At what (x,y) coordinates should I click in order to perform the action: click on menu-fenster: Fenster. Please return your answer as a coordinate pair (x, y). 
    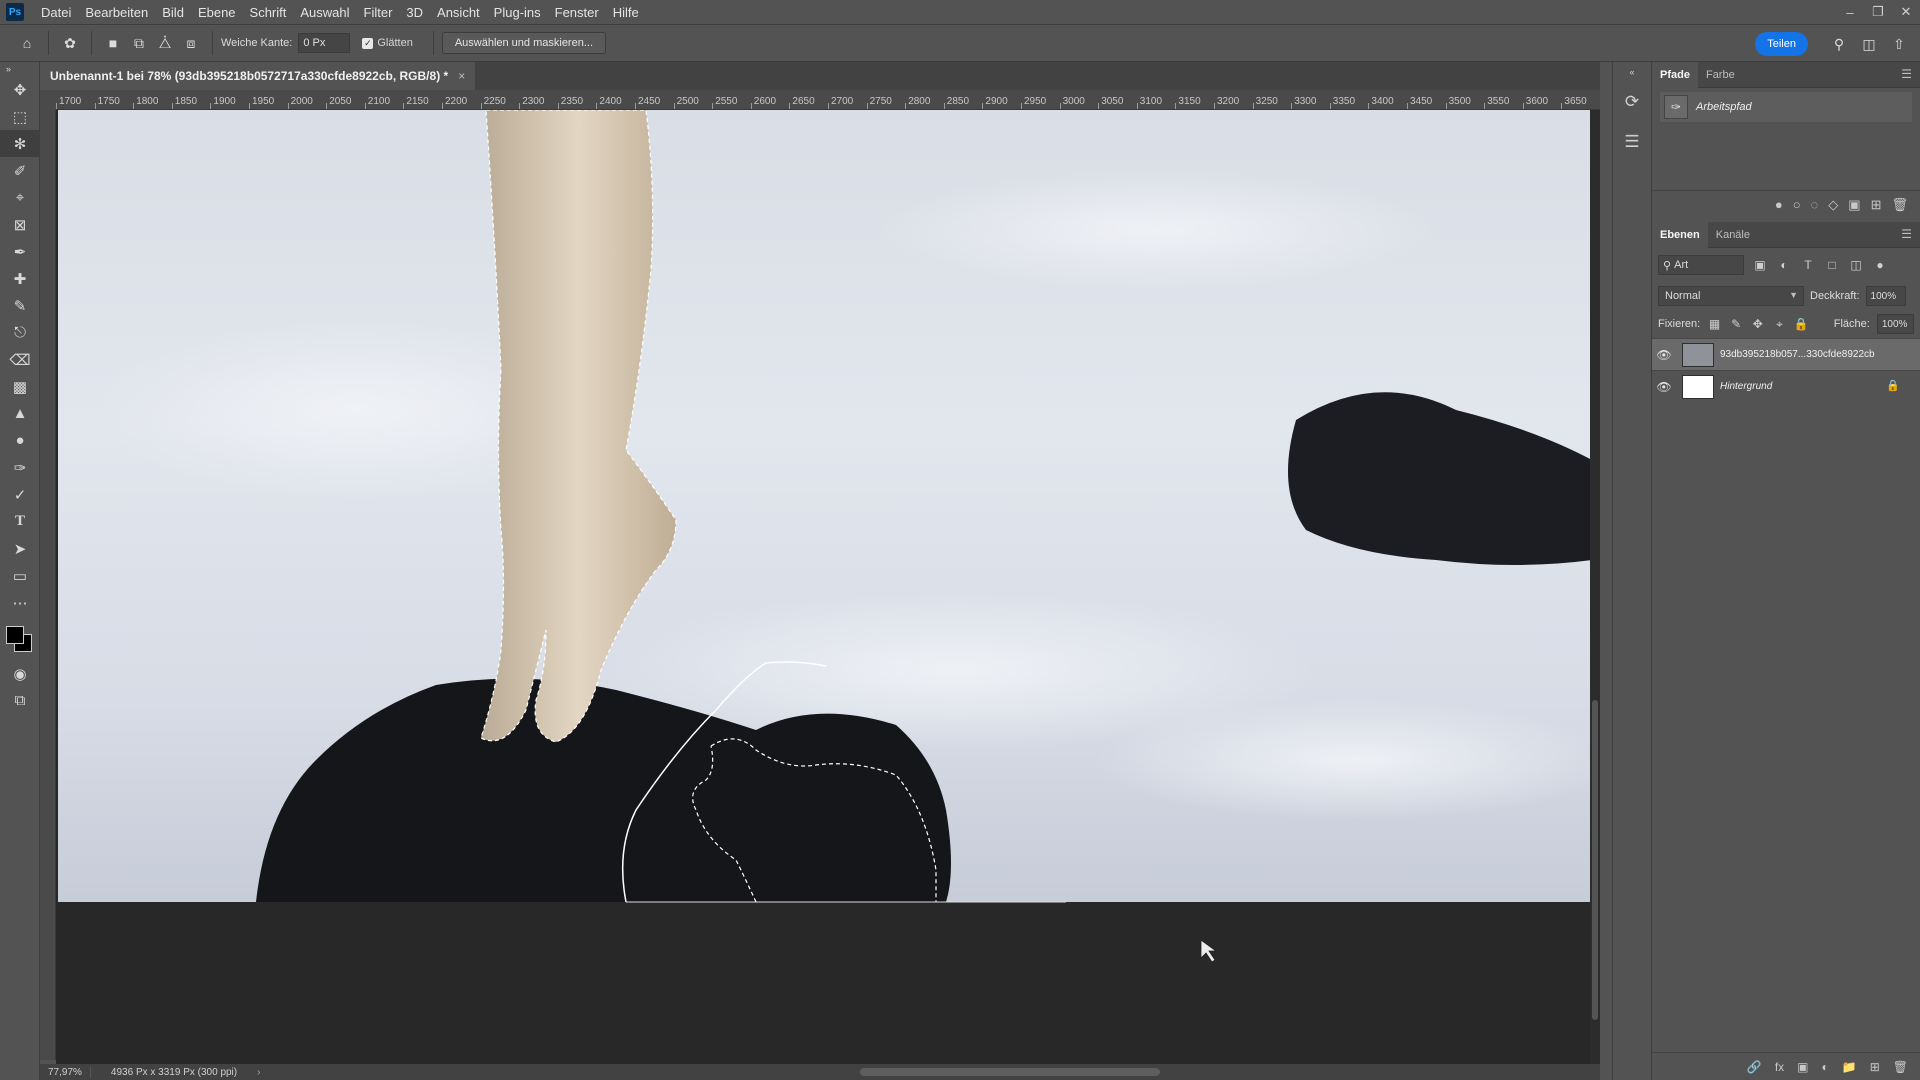
    Looking at the image, I should click on (577, 12).